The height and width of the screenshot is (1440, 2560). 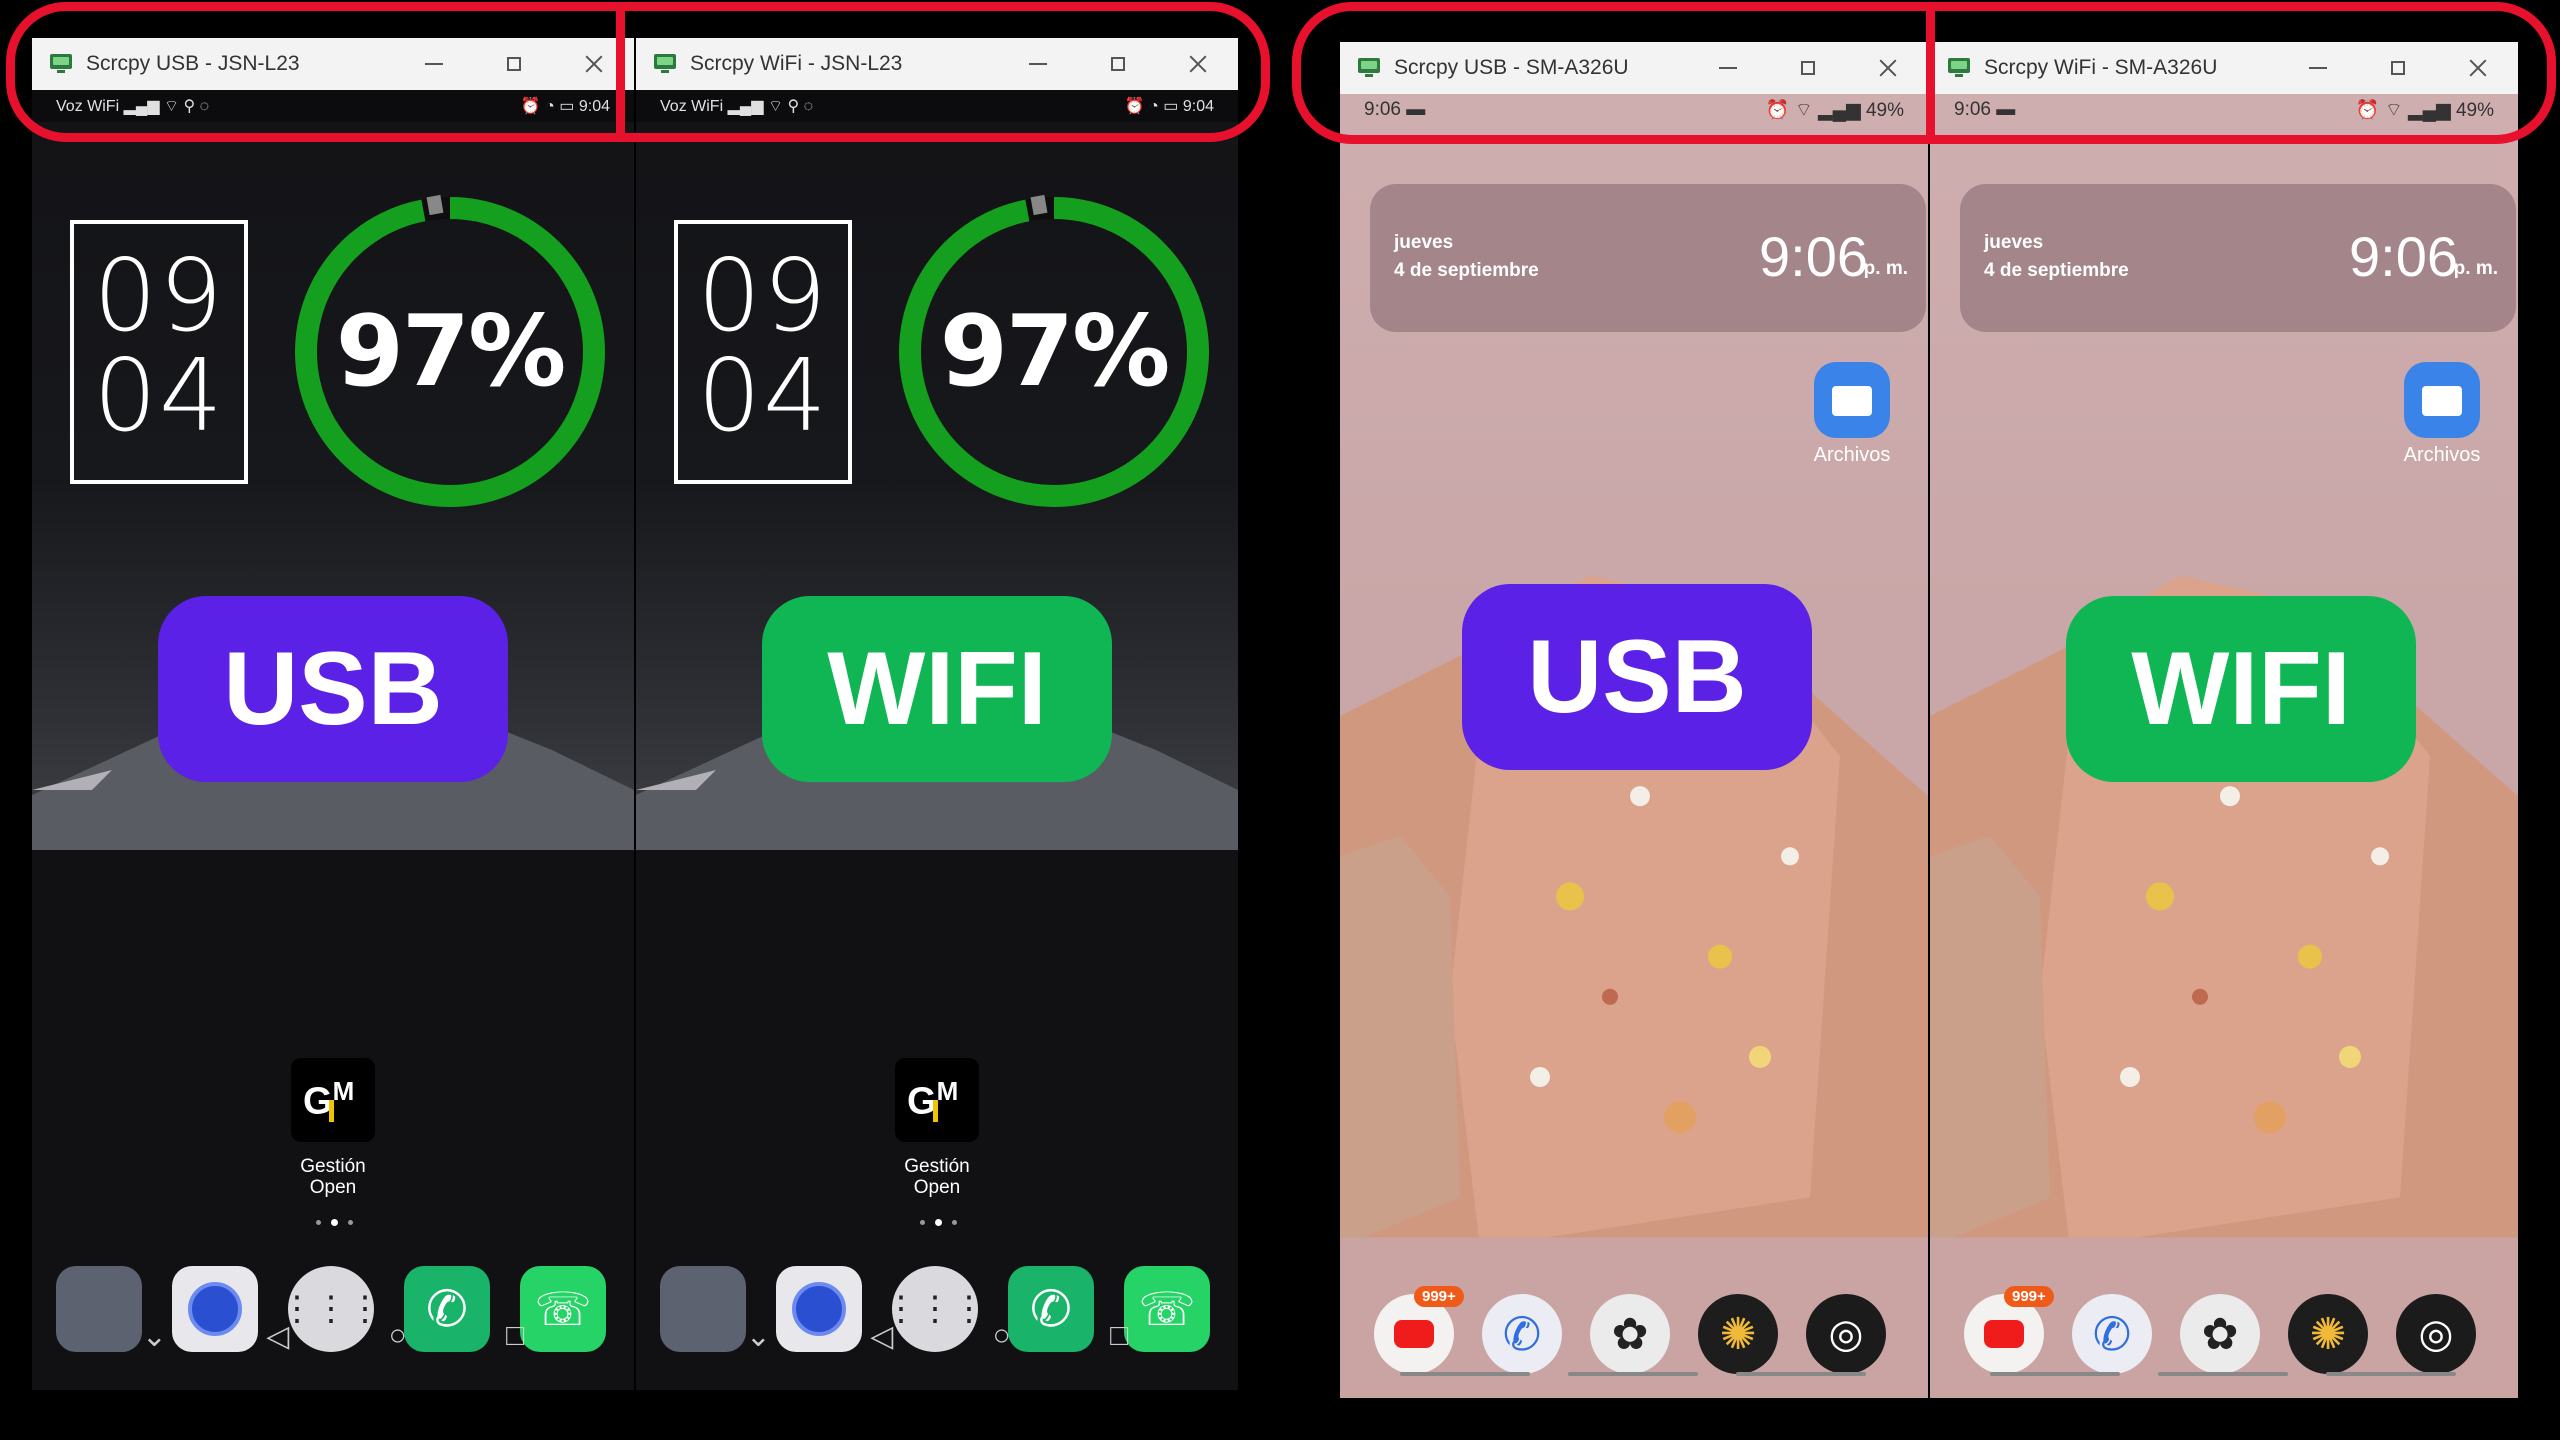 I want to click on highlight-outline-huawei, so click(x=638, y=72).